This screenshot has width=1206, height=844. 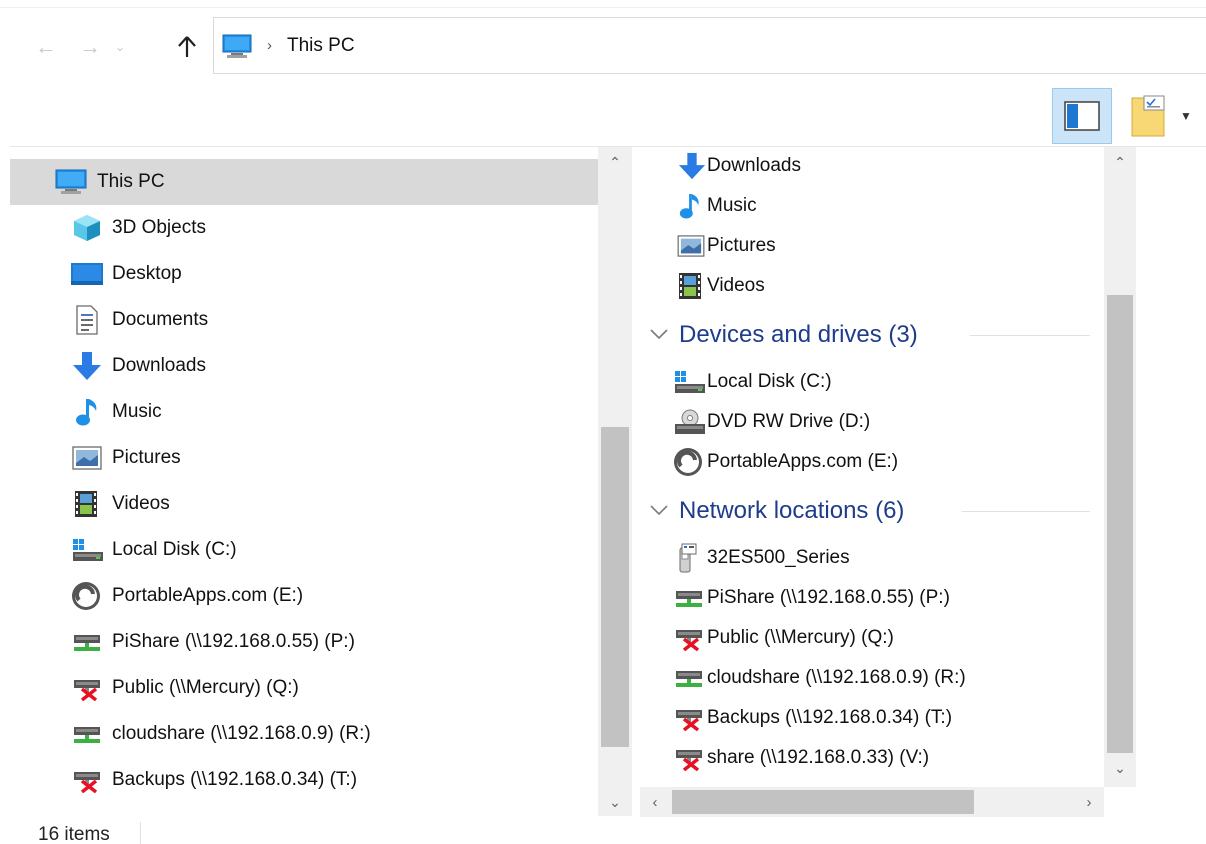 I want to click on item-label: cloudshare (\\192.168.0.9) (R:), so click(x=836, y=677).